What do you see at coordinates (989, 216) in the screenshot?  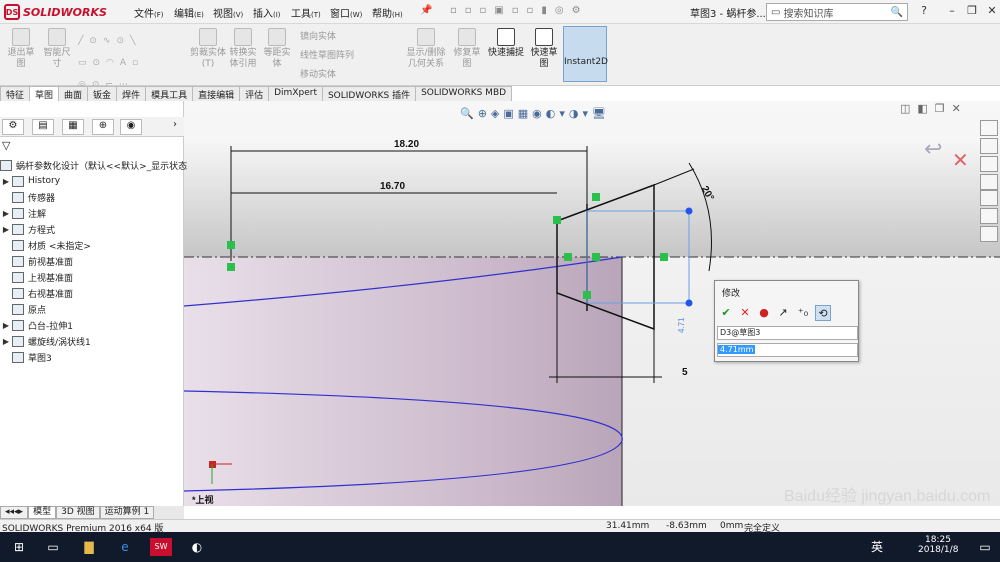 I see `properties-icon` at bounding box center [989, 216].